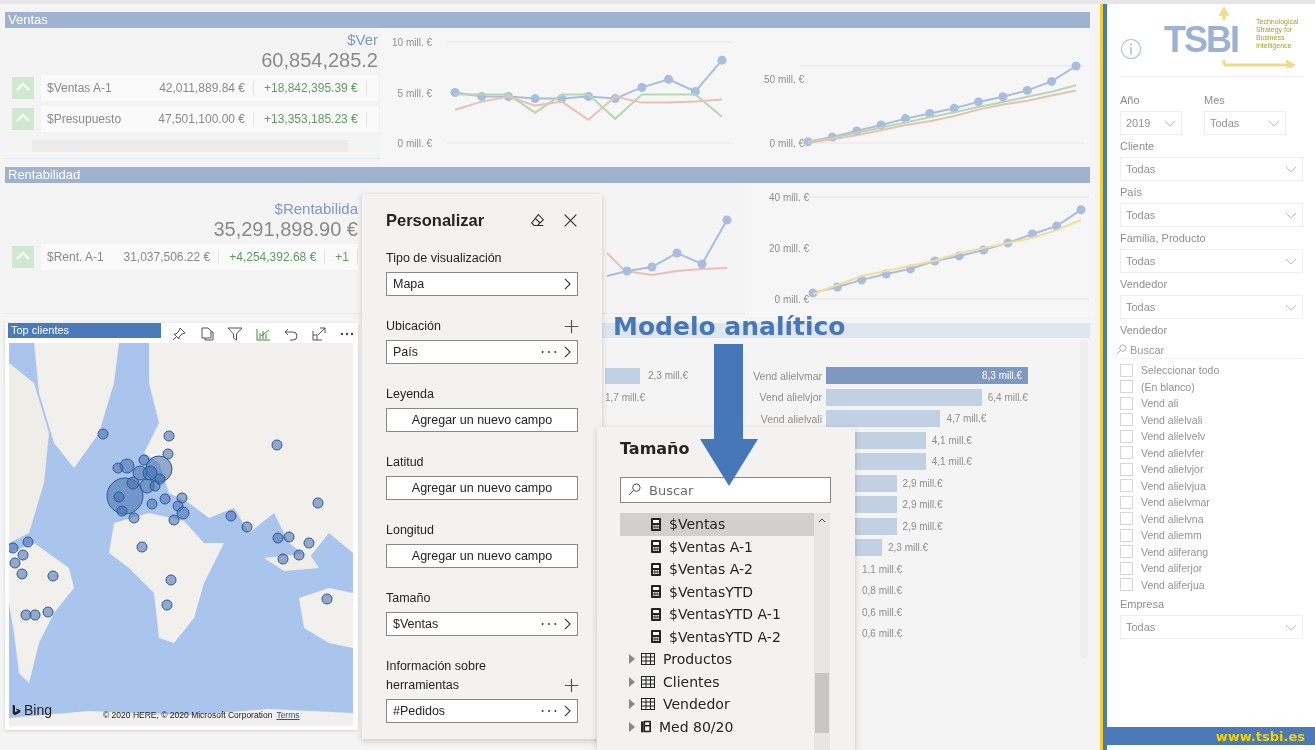 Image resolution: width=1315 pixels, height=750 pixels. Describe the element at coordinates (1172, 469) in the screenshot. I see `option-label: Vend alielvjor` at that location.